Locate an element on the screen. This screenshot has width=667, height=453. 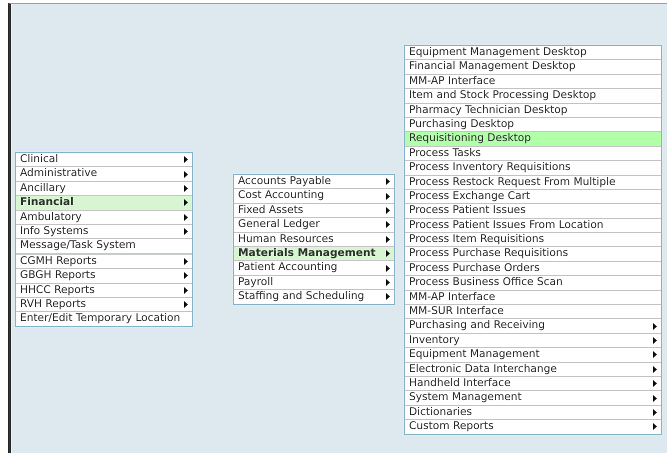
menu-item: Clinical is located at coordinates (104, 159).